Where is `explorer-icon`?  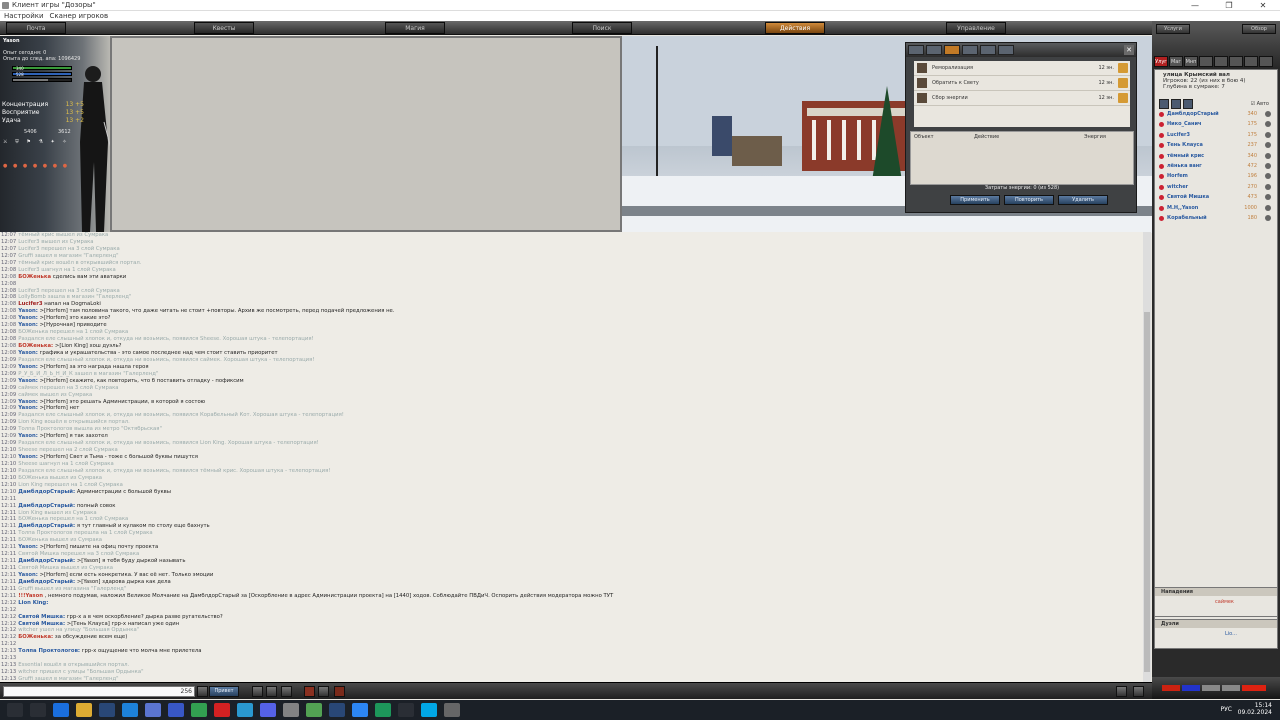
explorer-icon is located at coordinates (84, 710).